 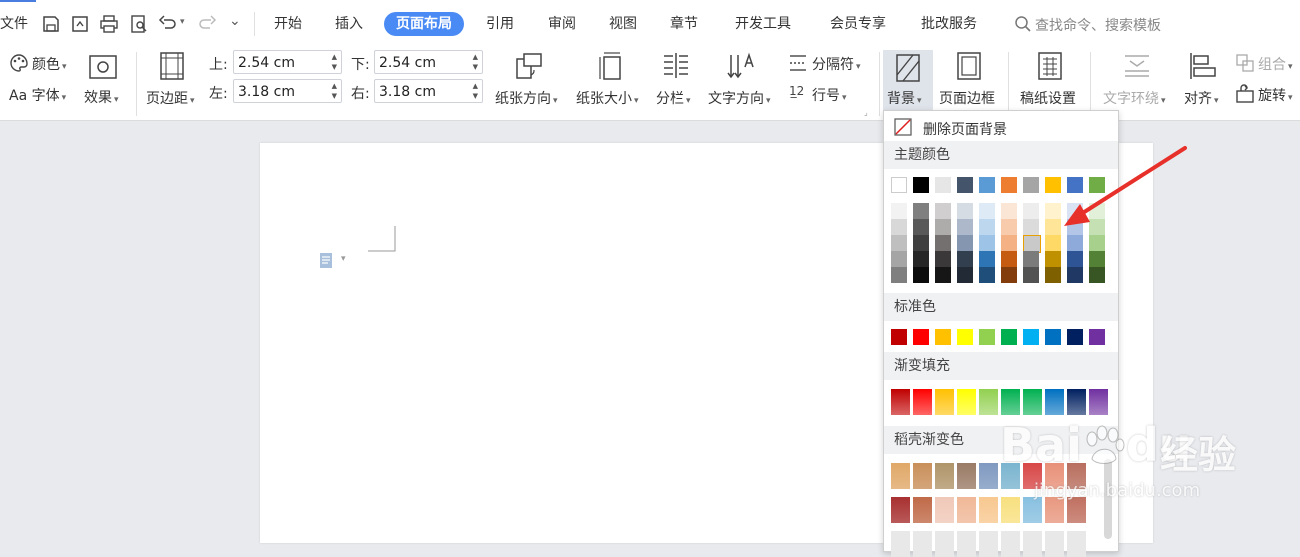 What do you see at coordinates (562, 24) in the screenshot?
I see `tab-review: 审阅` at bounding box center [562, 24].